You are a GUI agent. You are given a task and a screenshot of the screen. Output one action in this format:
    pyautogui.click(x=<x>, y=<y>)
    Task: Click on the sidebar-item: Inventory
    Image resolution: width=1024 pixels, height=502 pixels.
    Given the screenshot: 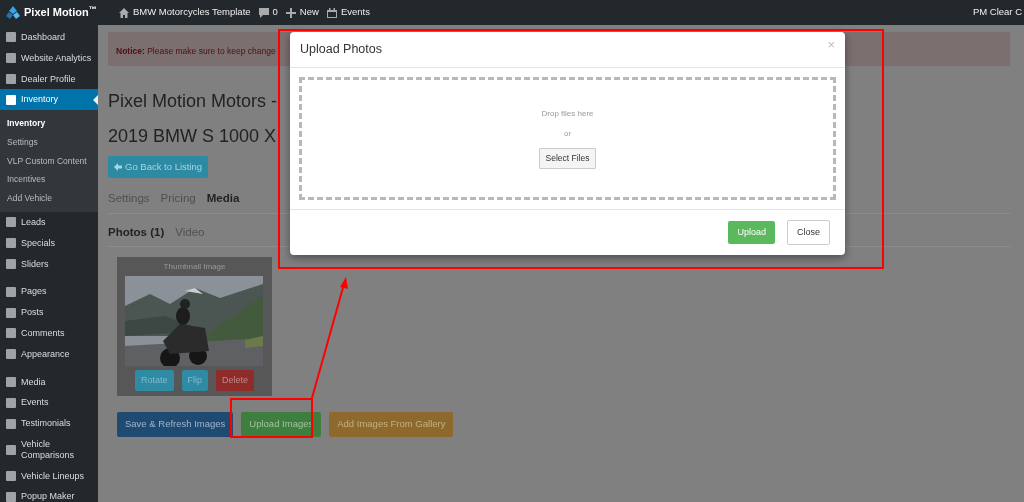 What is the action you would take?
    pyautogui.click(x=49, y=100)
    